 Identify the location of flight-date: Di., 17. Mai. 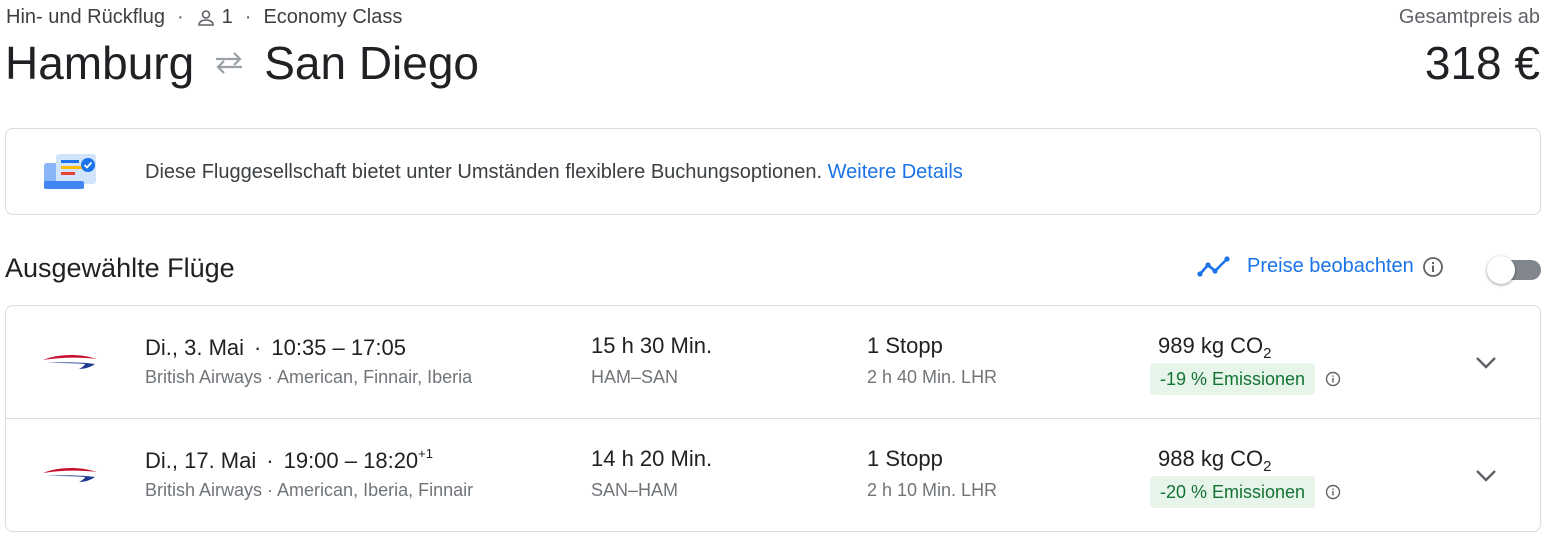
(201, 460).